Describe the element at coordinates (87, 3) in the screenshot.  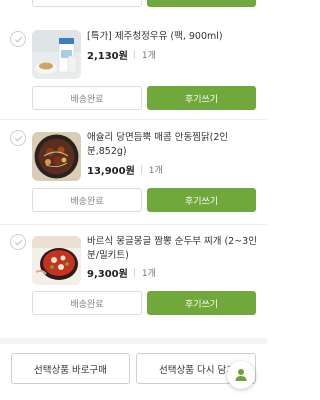
I see `previous-delivered-button` at that location.